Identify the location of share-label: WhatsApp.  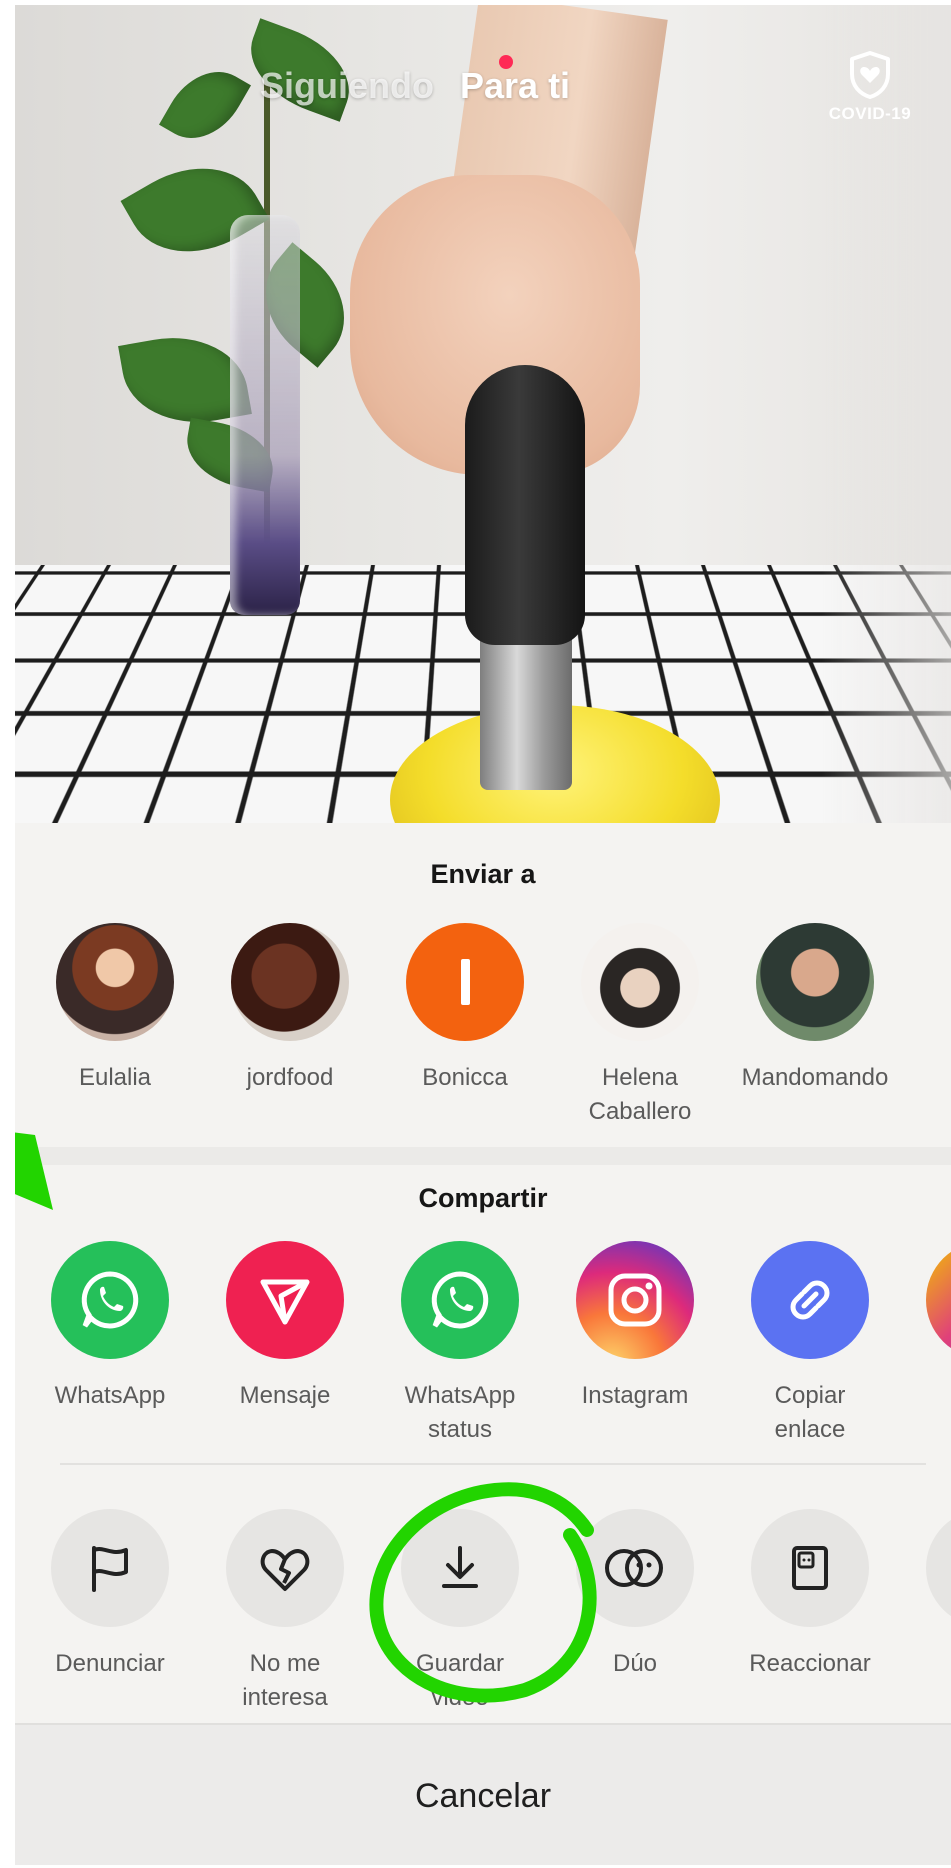
(110, 1395).